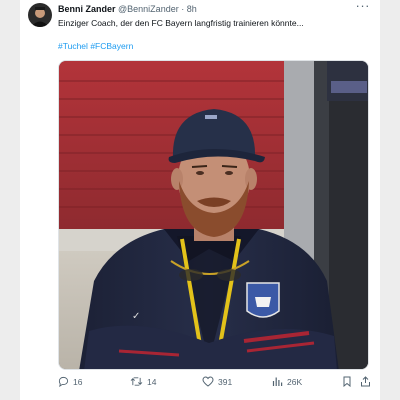 The height and width of the screenshot is (400, 400). I want to click on reply-icon, so click(63, 381).